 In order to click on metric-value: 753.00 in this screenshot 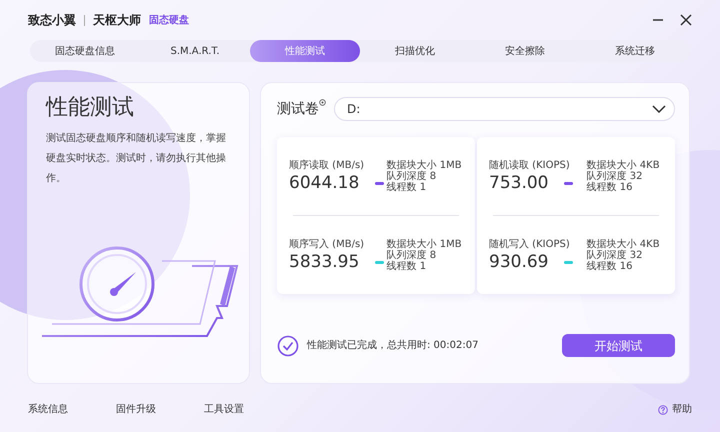, I will do `click(518, 183)`.